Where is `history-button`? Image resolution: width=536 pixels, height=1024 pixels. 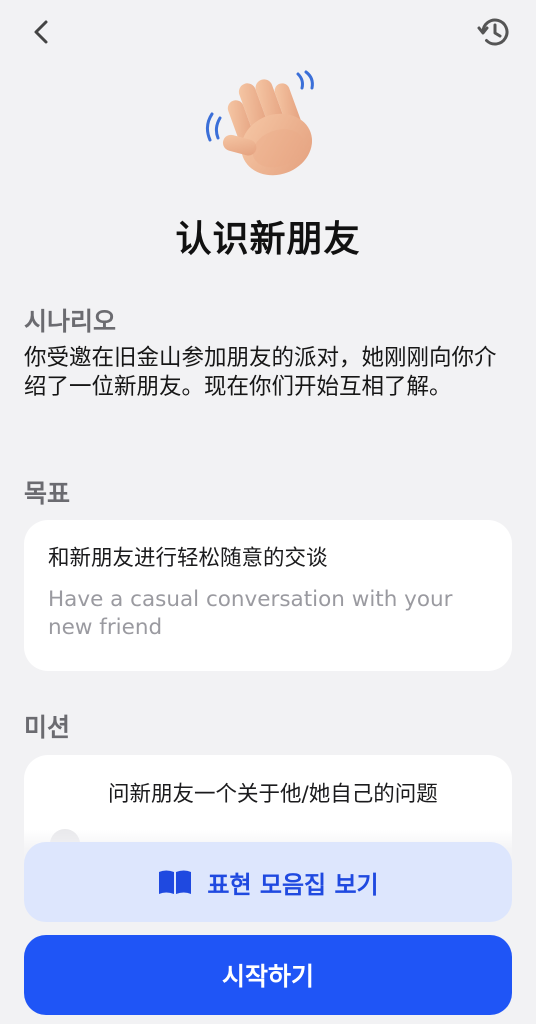 history-button is located at coordinates (494, 32).